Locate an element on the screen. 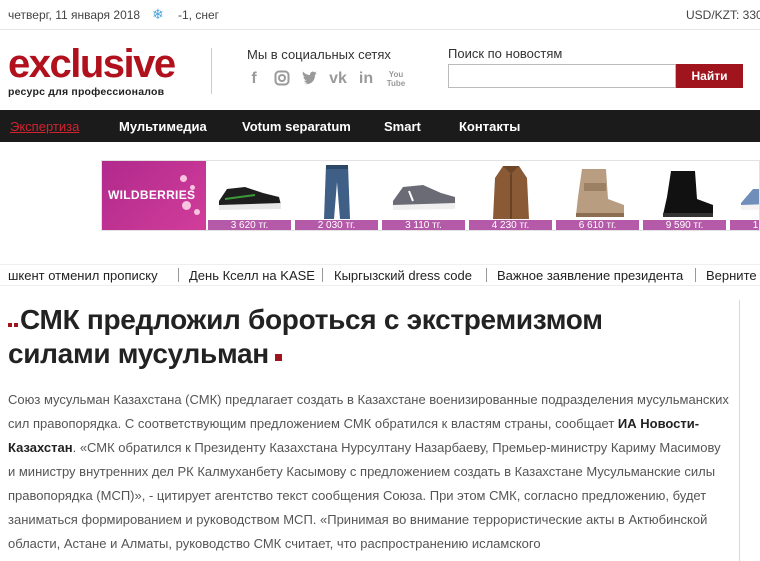  banner-product: 2 030 тг. is located at coordinates (336, 195).